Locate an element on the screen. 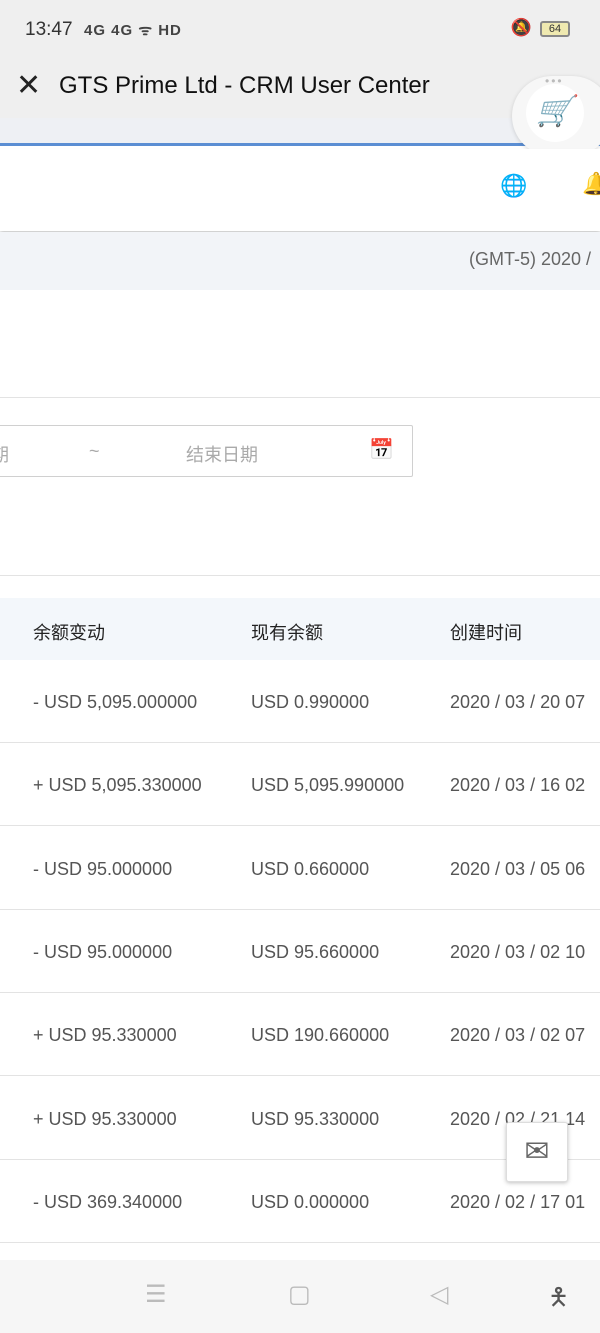 The height and width of the screenshot is (1333, 600). balance-change: + USD 5,095.330000 is located at coordinates (117, 785).